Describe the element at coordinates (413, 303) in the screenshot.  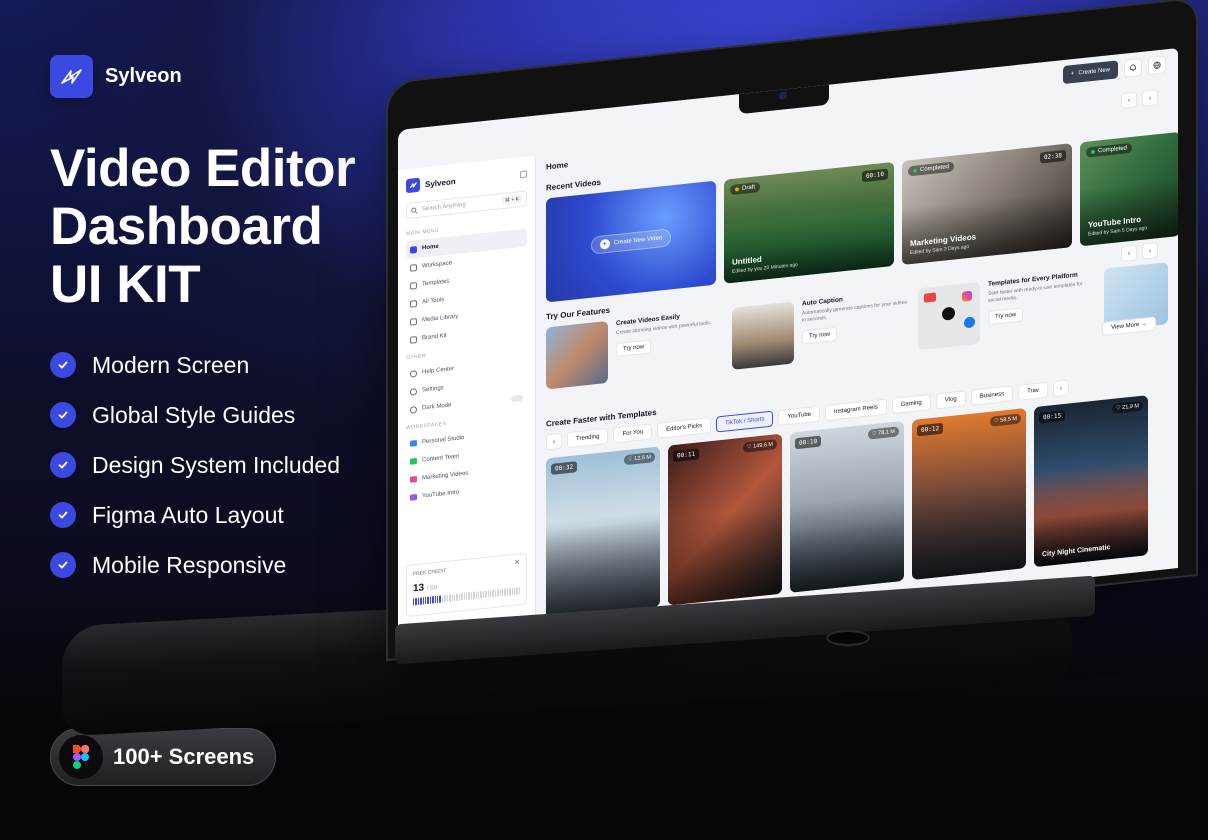
I see `tools-icon` at that location.